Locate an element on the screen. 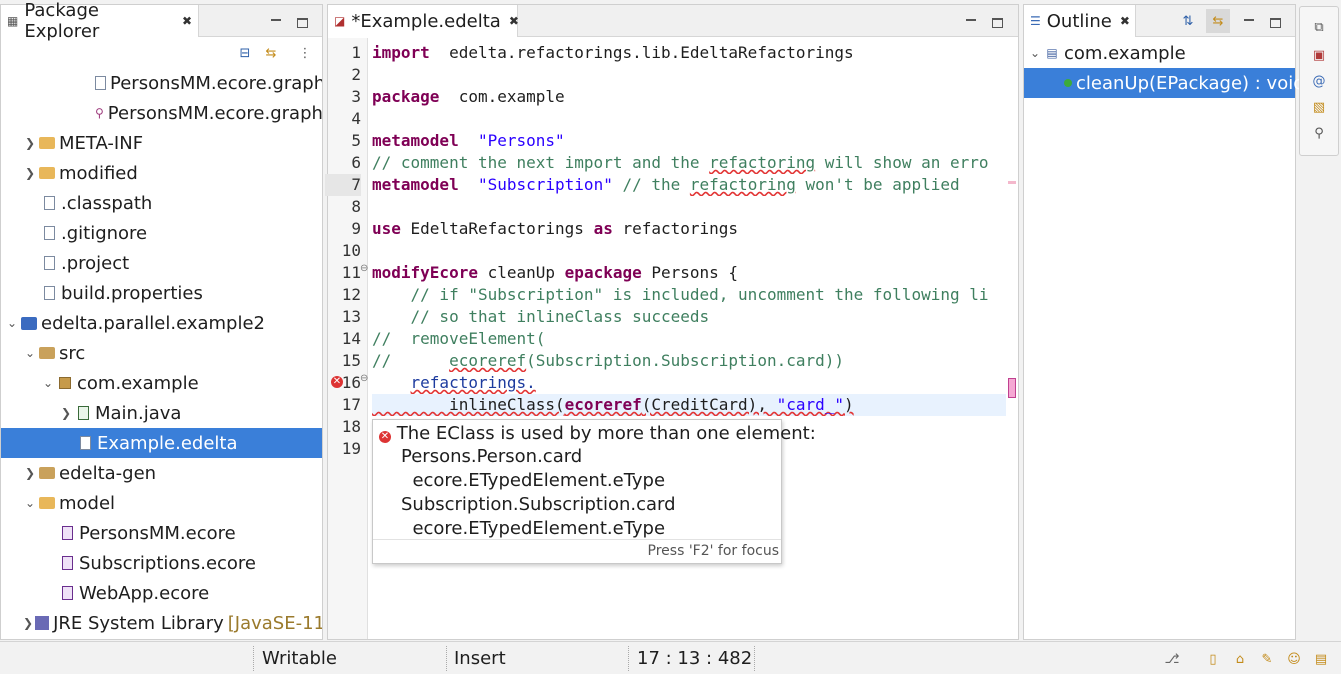 The width and height of the screenshot is (1341, 674). tree-item-project: .project is located at coordinates (161, 263).